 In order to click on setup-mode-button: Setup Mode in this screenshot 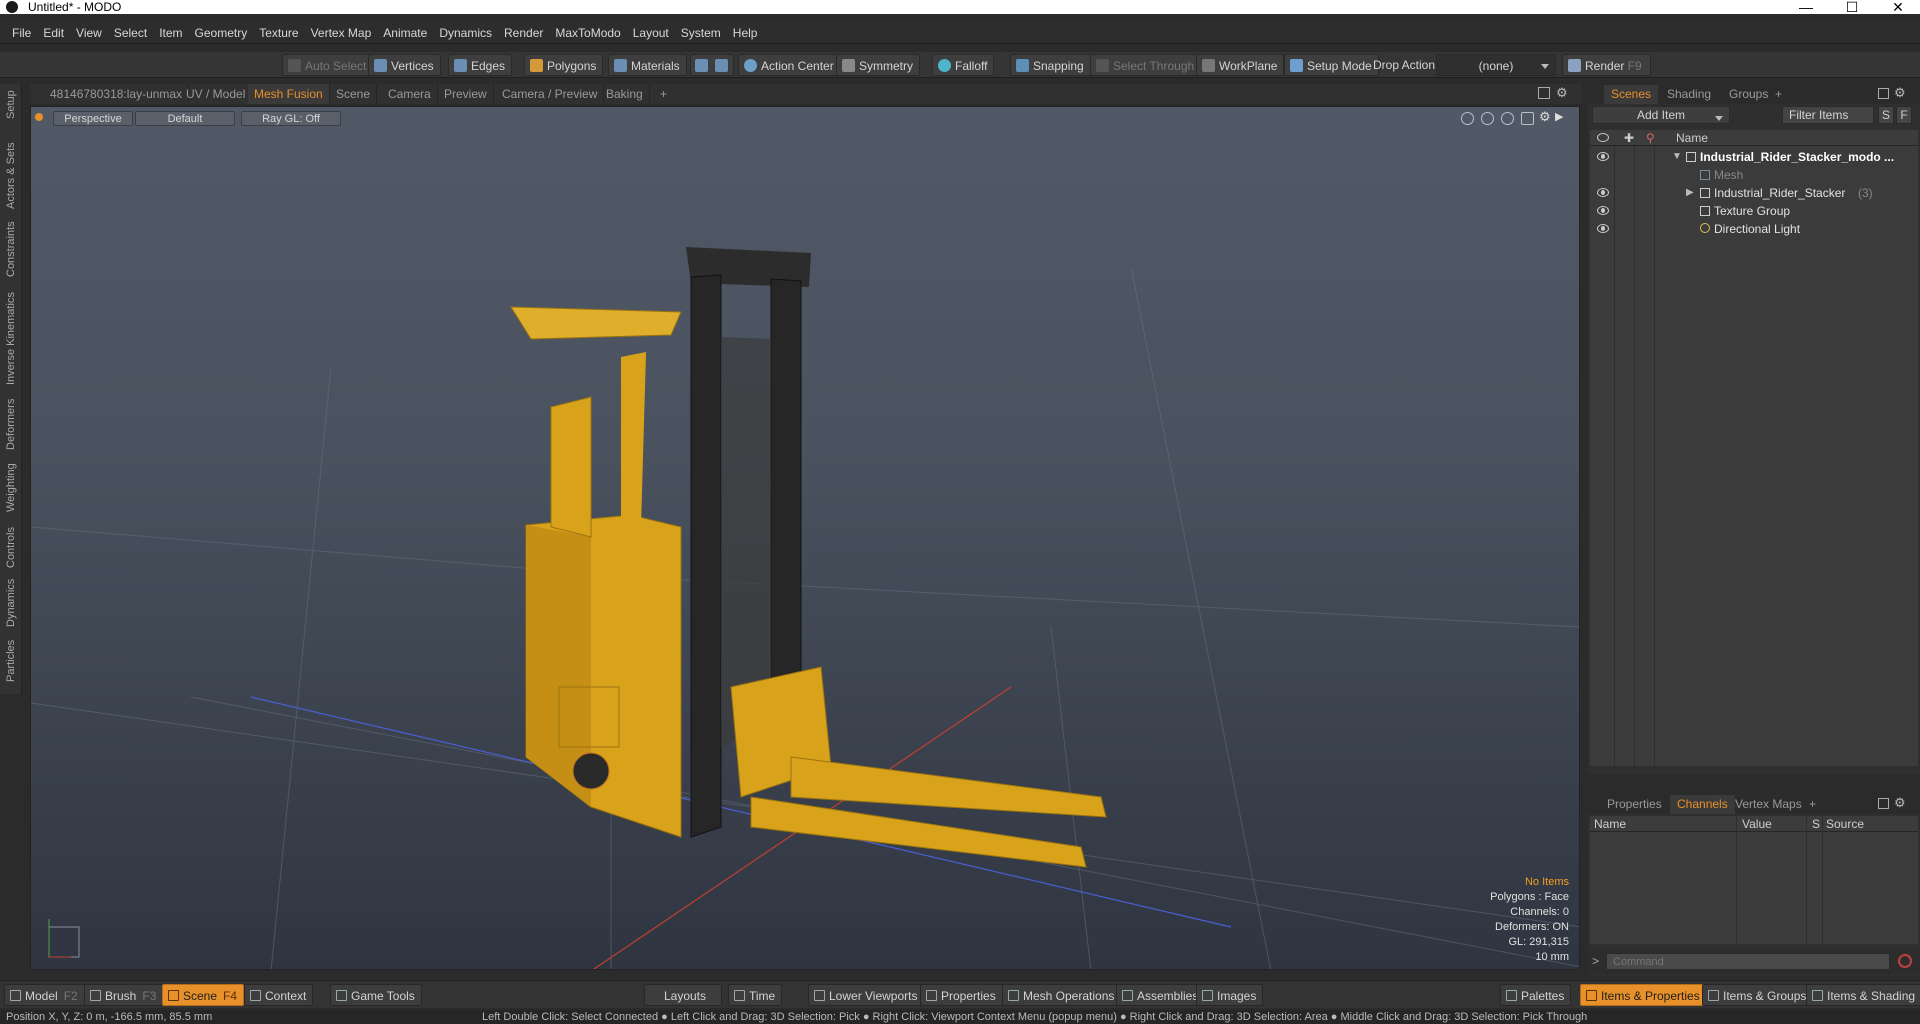, I will do `click(1331, 65)`.